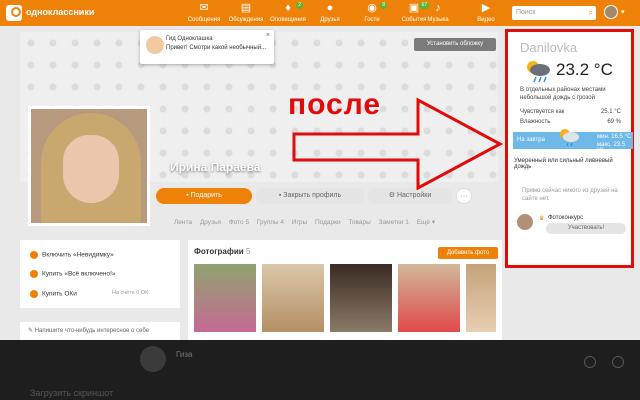 The width and height of the screenshot is (640, 400). What do you see at coordinates (60, 12) in the screenshot?
I see `logo-text: одноклассники` at bounding box center [60, 12].